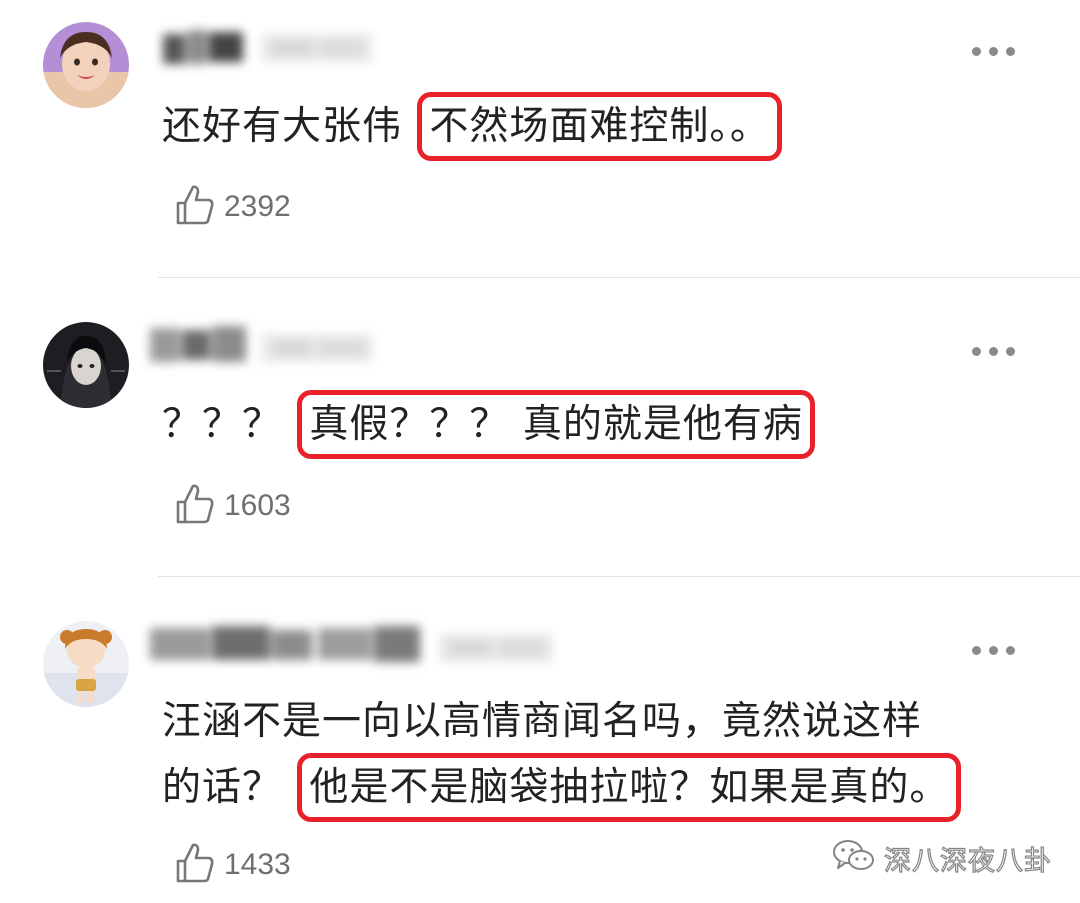  I want to click on like-button: 2392, so click(232, 207).